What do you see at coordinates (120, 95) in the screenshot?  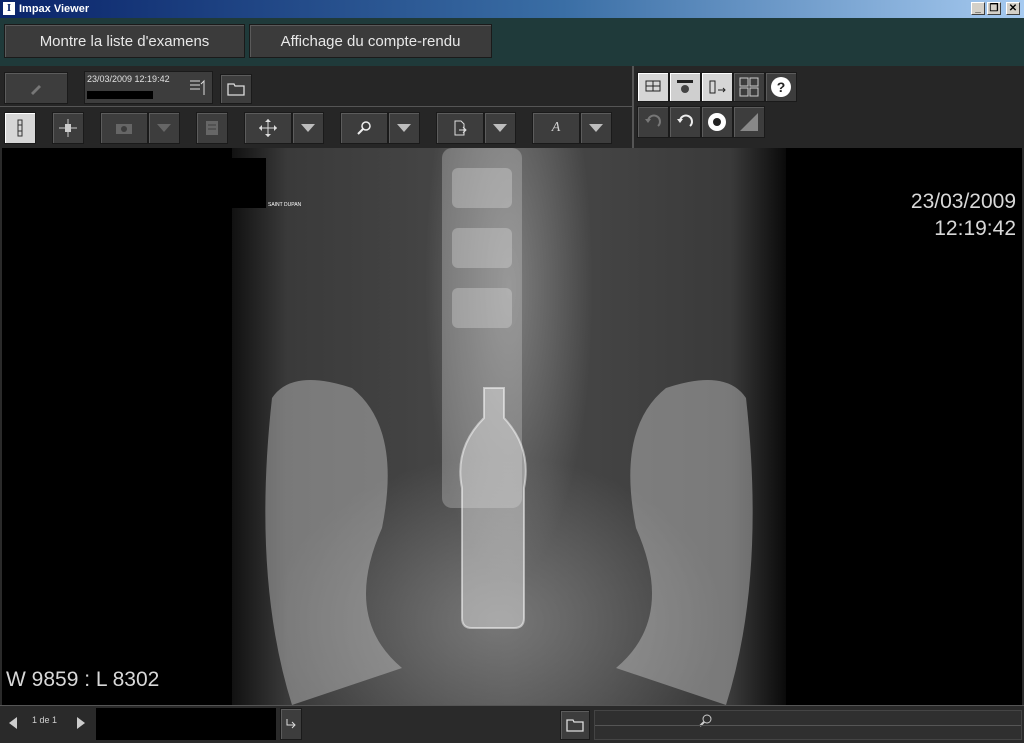 I see `study-progress-bar` at bounding box center [120, 95].